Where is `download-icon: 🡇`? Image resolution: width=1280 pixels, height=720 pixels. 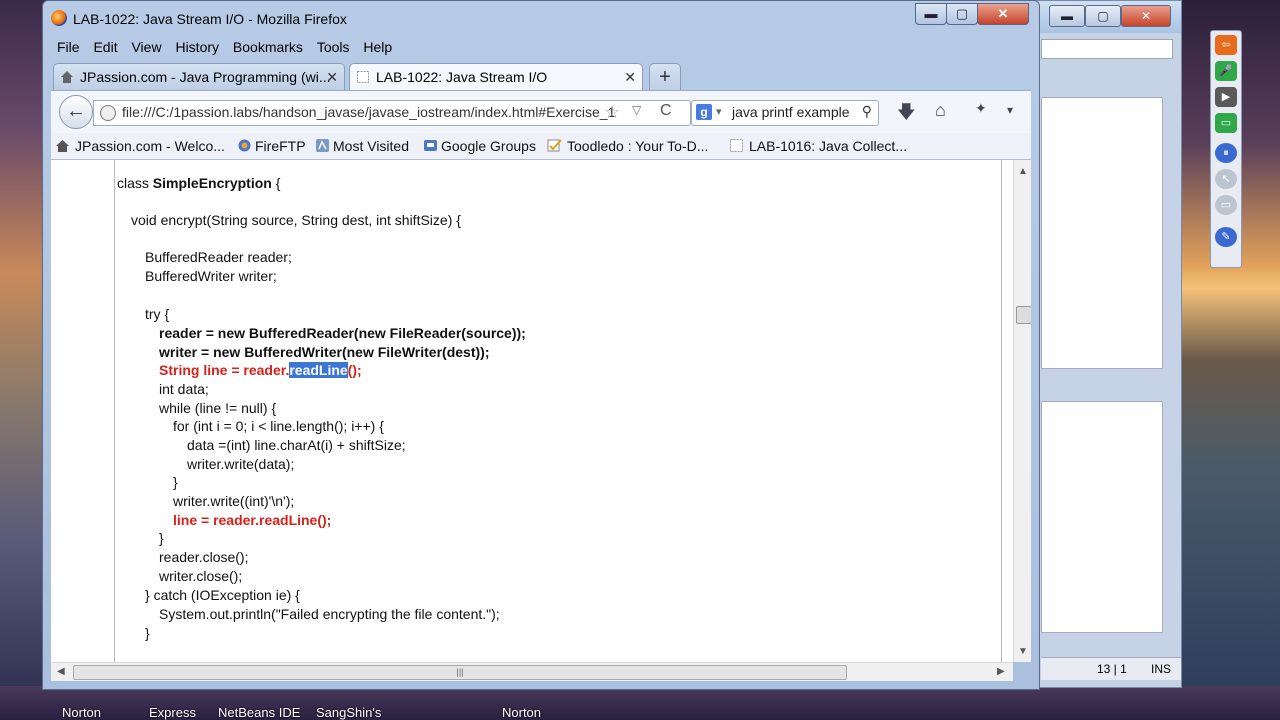 download-icon: 🡇 is located at coordinates (906, 115).